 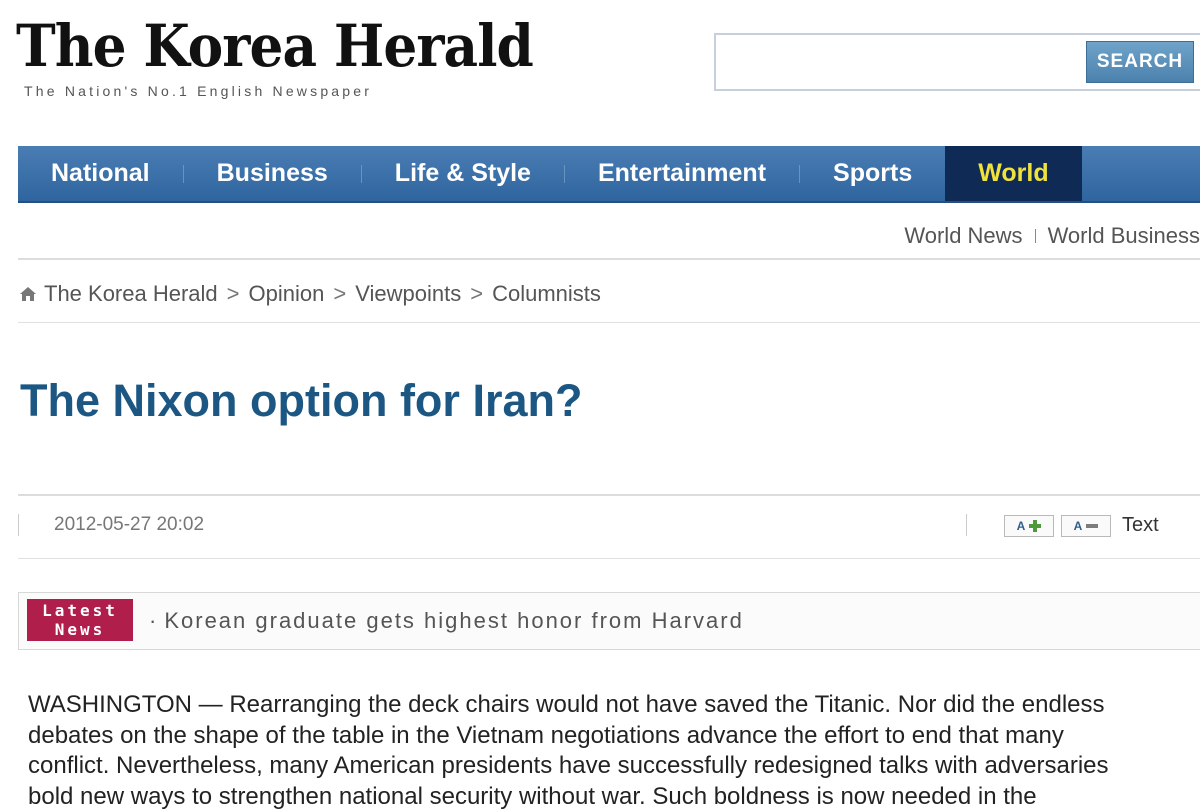 What do you see at coordinates (131, 294) in the screenshot?
I see `breadcrumb-item-home: The Korea Herald` at bounding box center [131, 294].